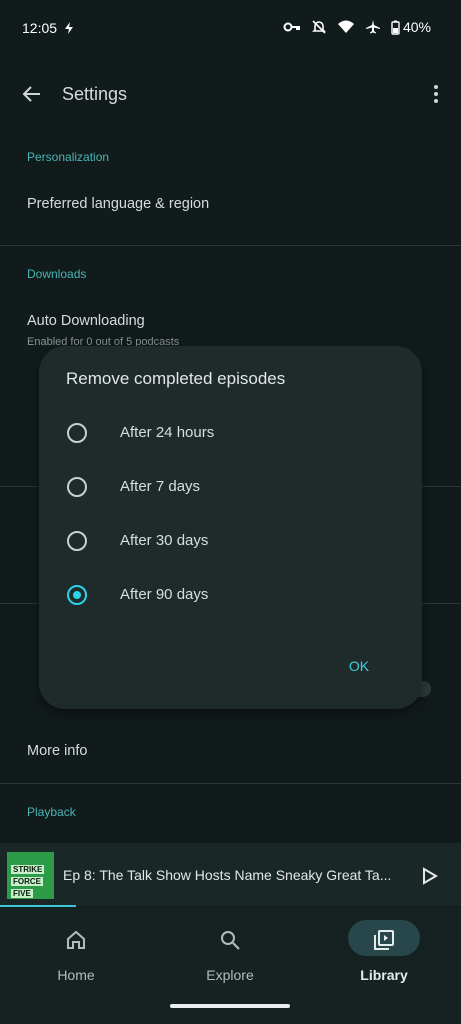 This screenshot has height=1024, width=461. What do you see at coordinates (230, 940) in the screenshot?
I see `search-icon` at bounding box center [230, 940].